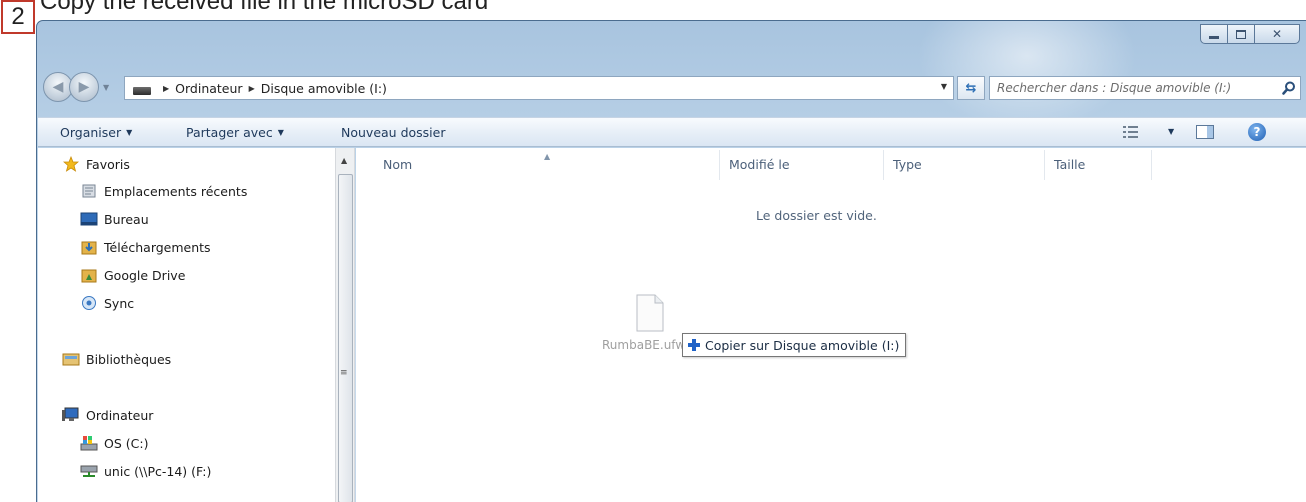 The width and height of the screenshot is (1306, 502). What do you see at coordinates (802, 345) in the screenshot?
I see `copy-drop-label: Copier sur Disque amovible (I:)` at bounding box center [802, 345].